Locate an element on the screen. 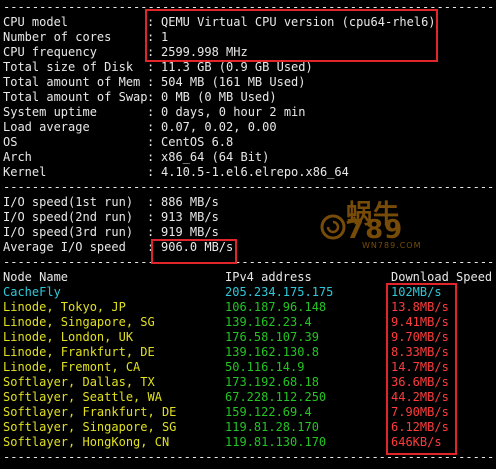  node-ip: 173.192.68.18 is located at coordinates (272, 382).